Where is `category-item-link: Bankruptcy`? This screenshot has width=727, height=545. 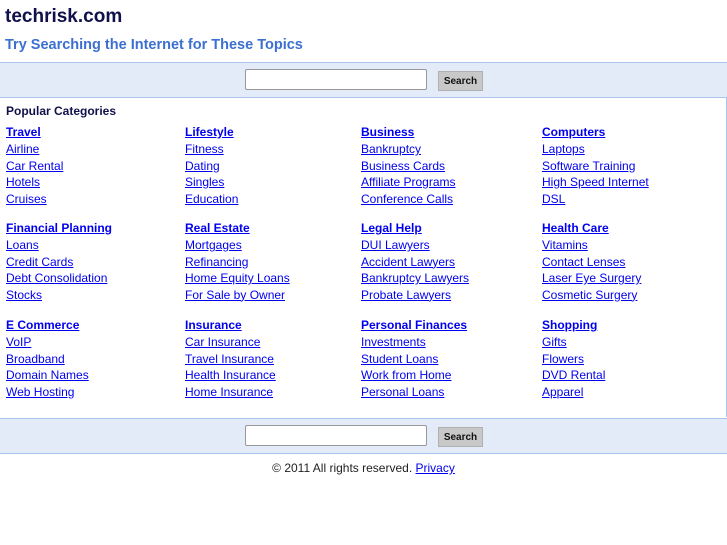
category-item-link: Bankruptcy is located at coordinates (408, 149).